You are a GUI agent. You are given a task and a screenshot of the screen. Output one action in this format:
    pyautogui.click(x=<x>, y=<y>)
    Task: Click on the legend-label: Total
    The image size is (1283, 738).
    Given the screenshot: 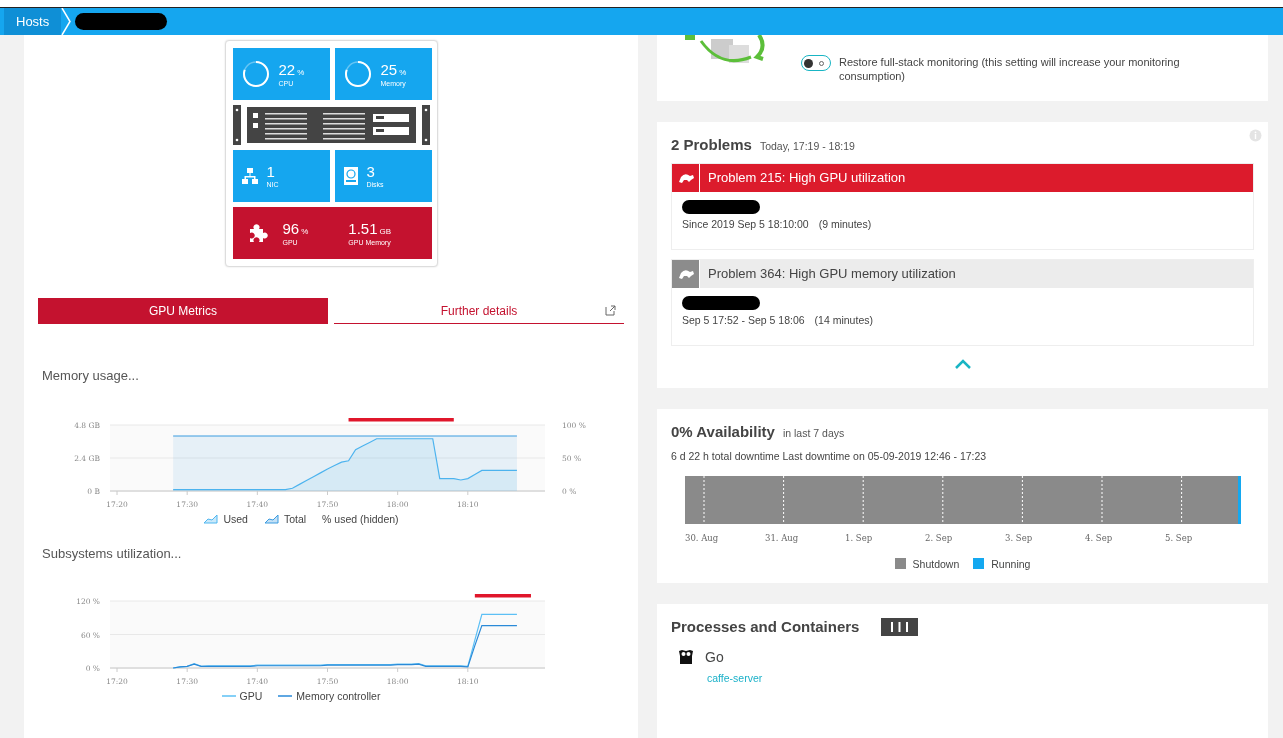 What is the action you would take?
    pyautogui.click(x=295, y=519)
    